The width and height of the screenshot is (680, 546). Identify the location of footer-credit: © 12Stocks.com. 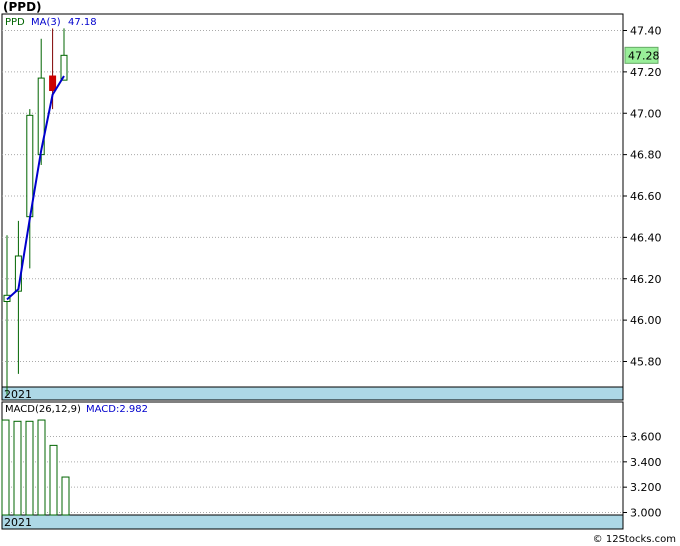
(634, 539).